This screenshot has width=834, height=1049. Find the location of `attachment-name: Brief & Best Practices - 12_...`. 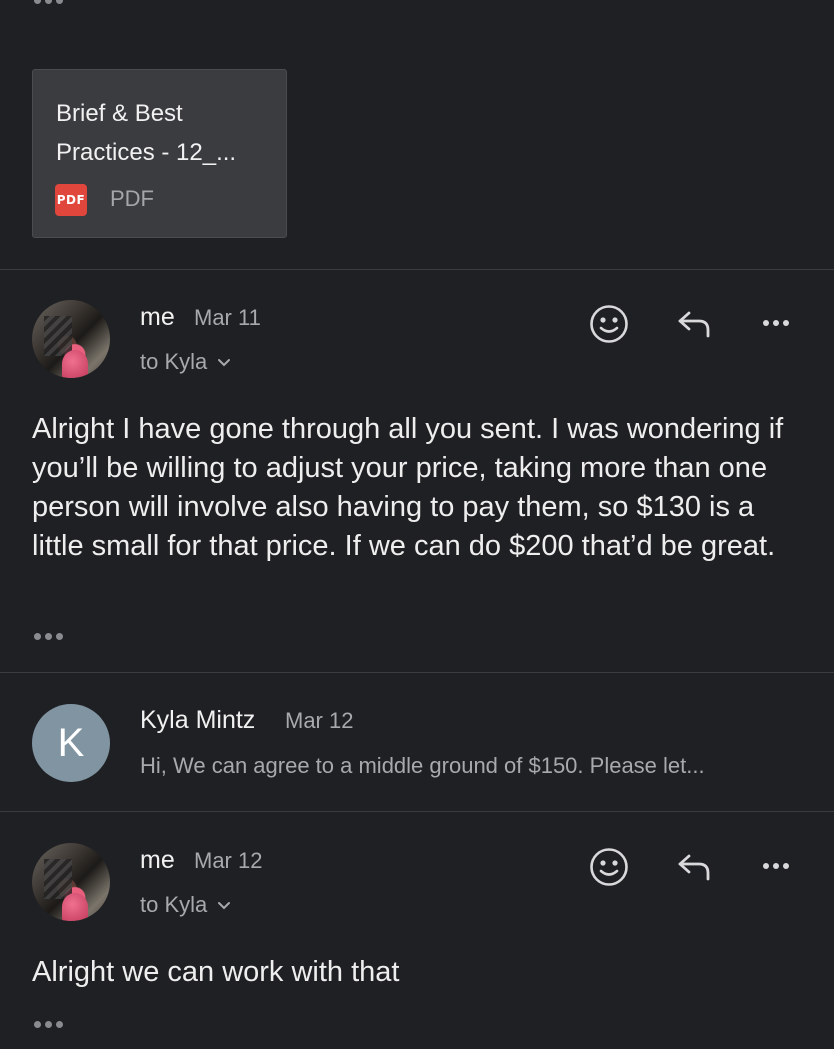

attachment-name: Brief & Best Practices - 12_... is located at coordinates (146, 133).